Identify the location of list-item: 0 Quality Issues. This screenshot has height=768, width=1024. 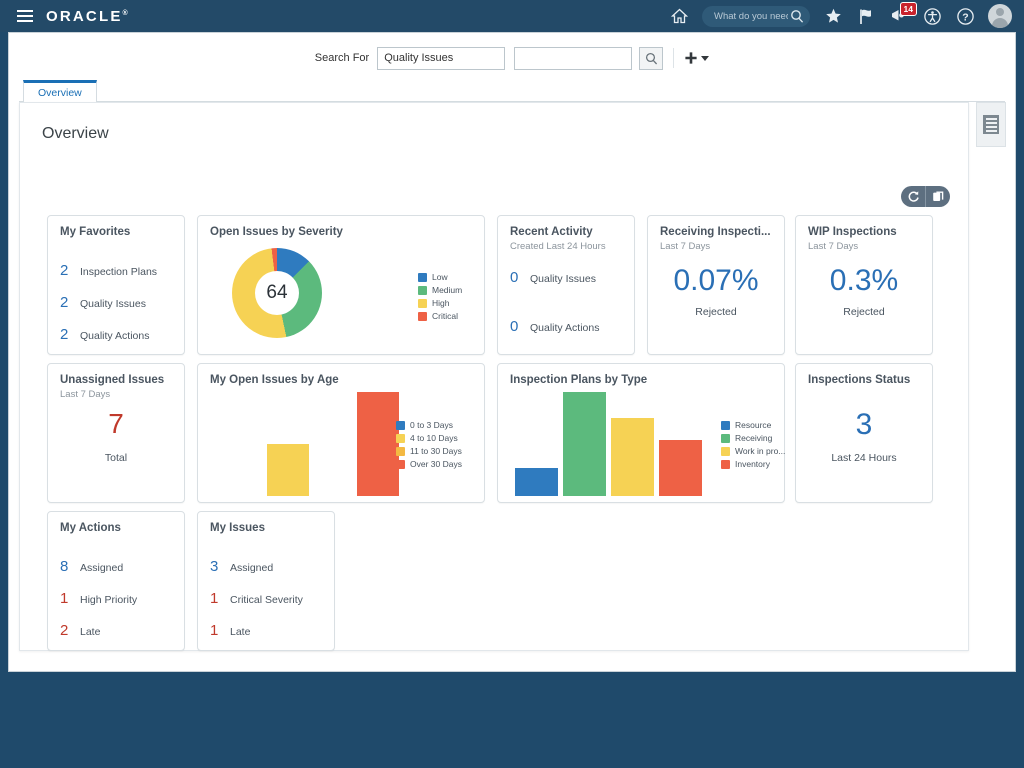
(553, 277).